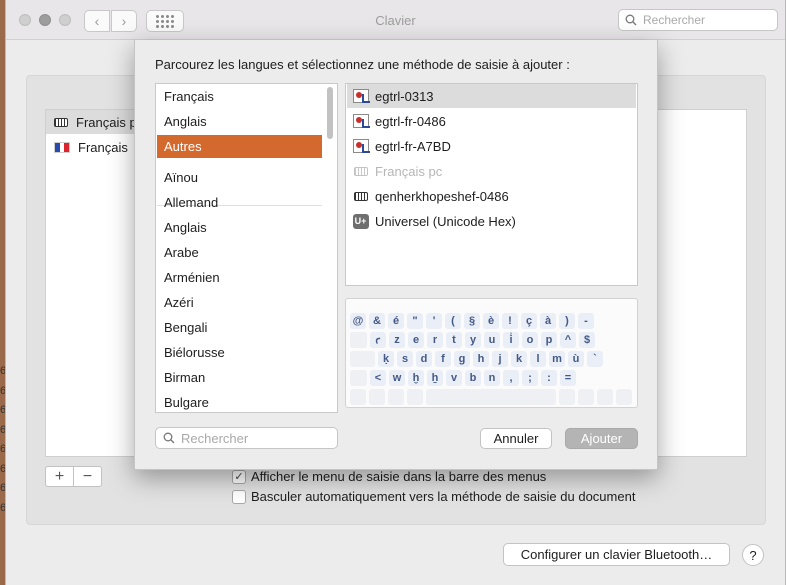  What do you see at coordinates (473, 340) in the screenshot?
I see `keyboard-key: y` at bounding box center [473, 340].